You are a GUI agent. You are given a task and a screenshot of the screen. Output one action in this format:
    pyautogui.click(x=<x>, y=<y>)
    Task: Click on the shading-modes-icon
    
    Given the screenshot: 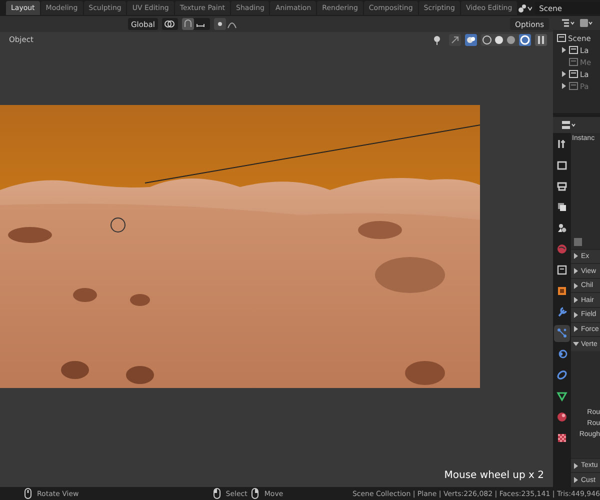 What is the action you would take?
    pyautogui.click(x=506, y=40)
    